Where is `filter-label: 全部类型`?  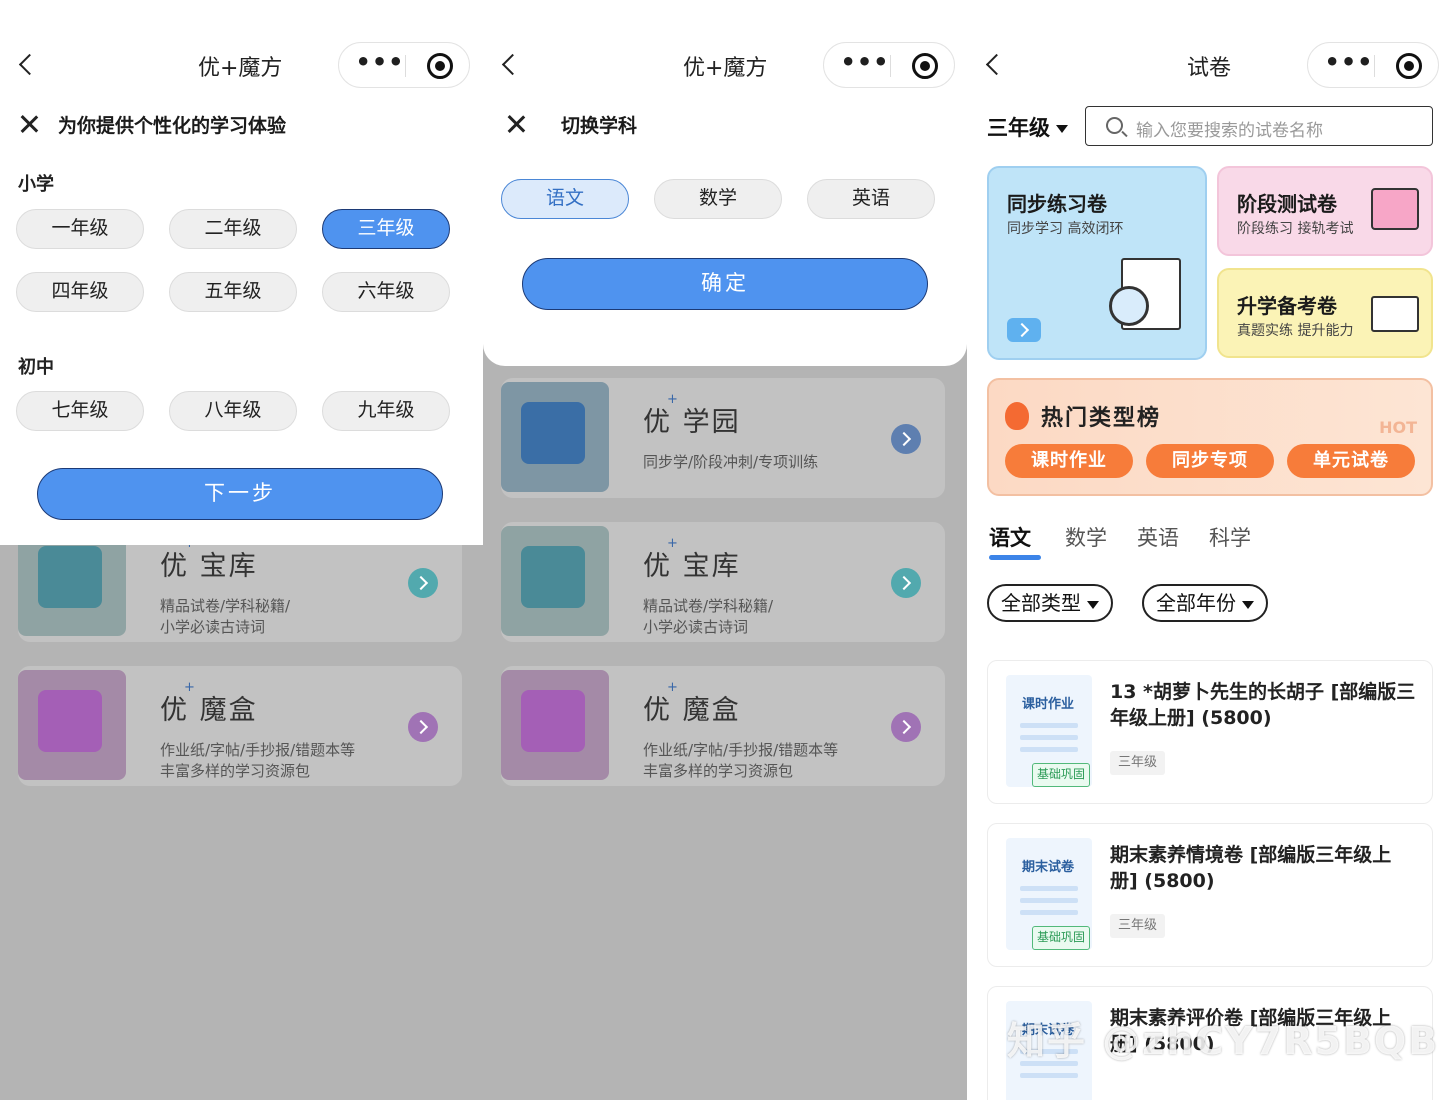 filter-label: 全部类型 is located at coordinates (1041, 603).